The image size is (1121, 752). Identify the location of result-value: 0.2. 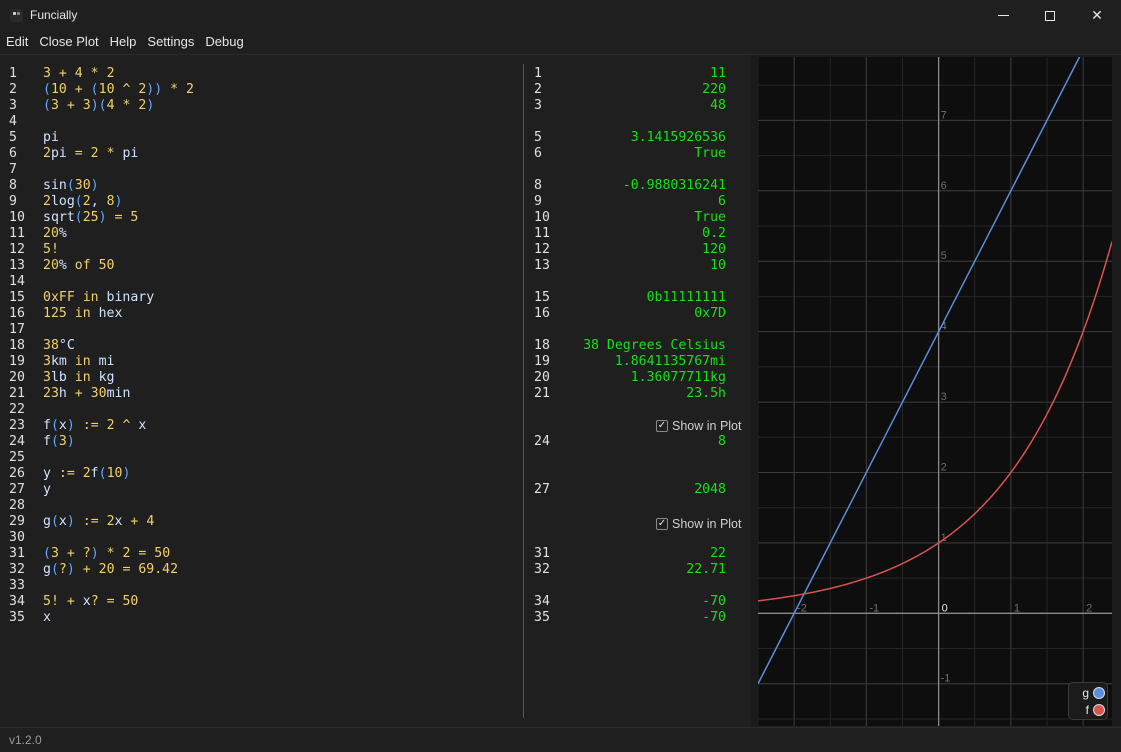
(643, 234).